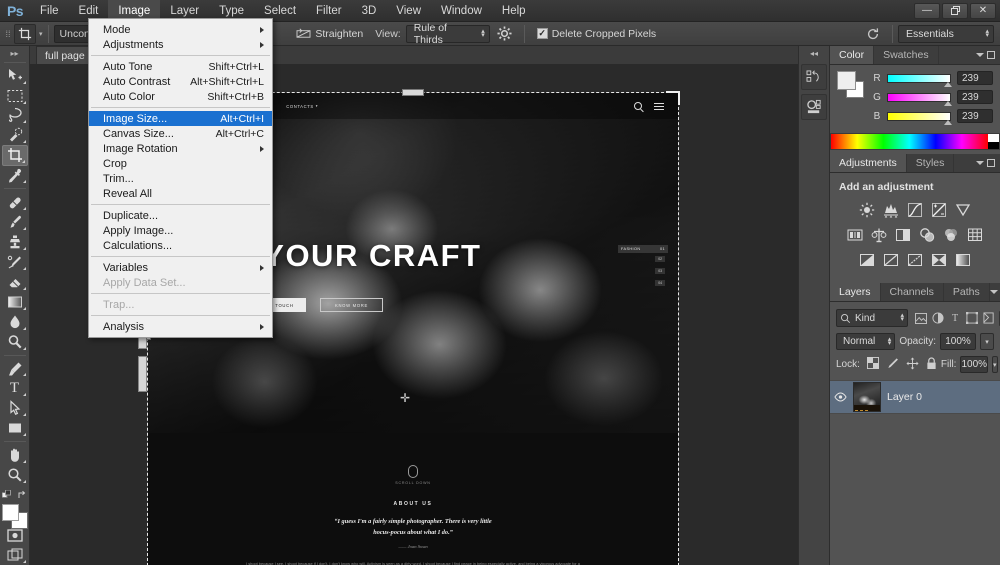 The width and height of the screenshot is (1000, 565). What do you see at coordinates (15, 535) in the screenshot?
I see `quick-mask-button` at bounding box center [15, 535].